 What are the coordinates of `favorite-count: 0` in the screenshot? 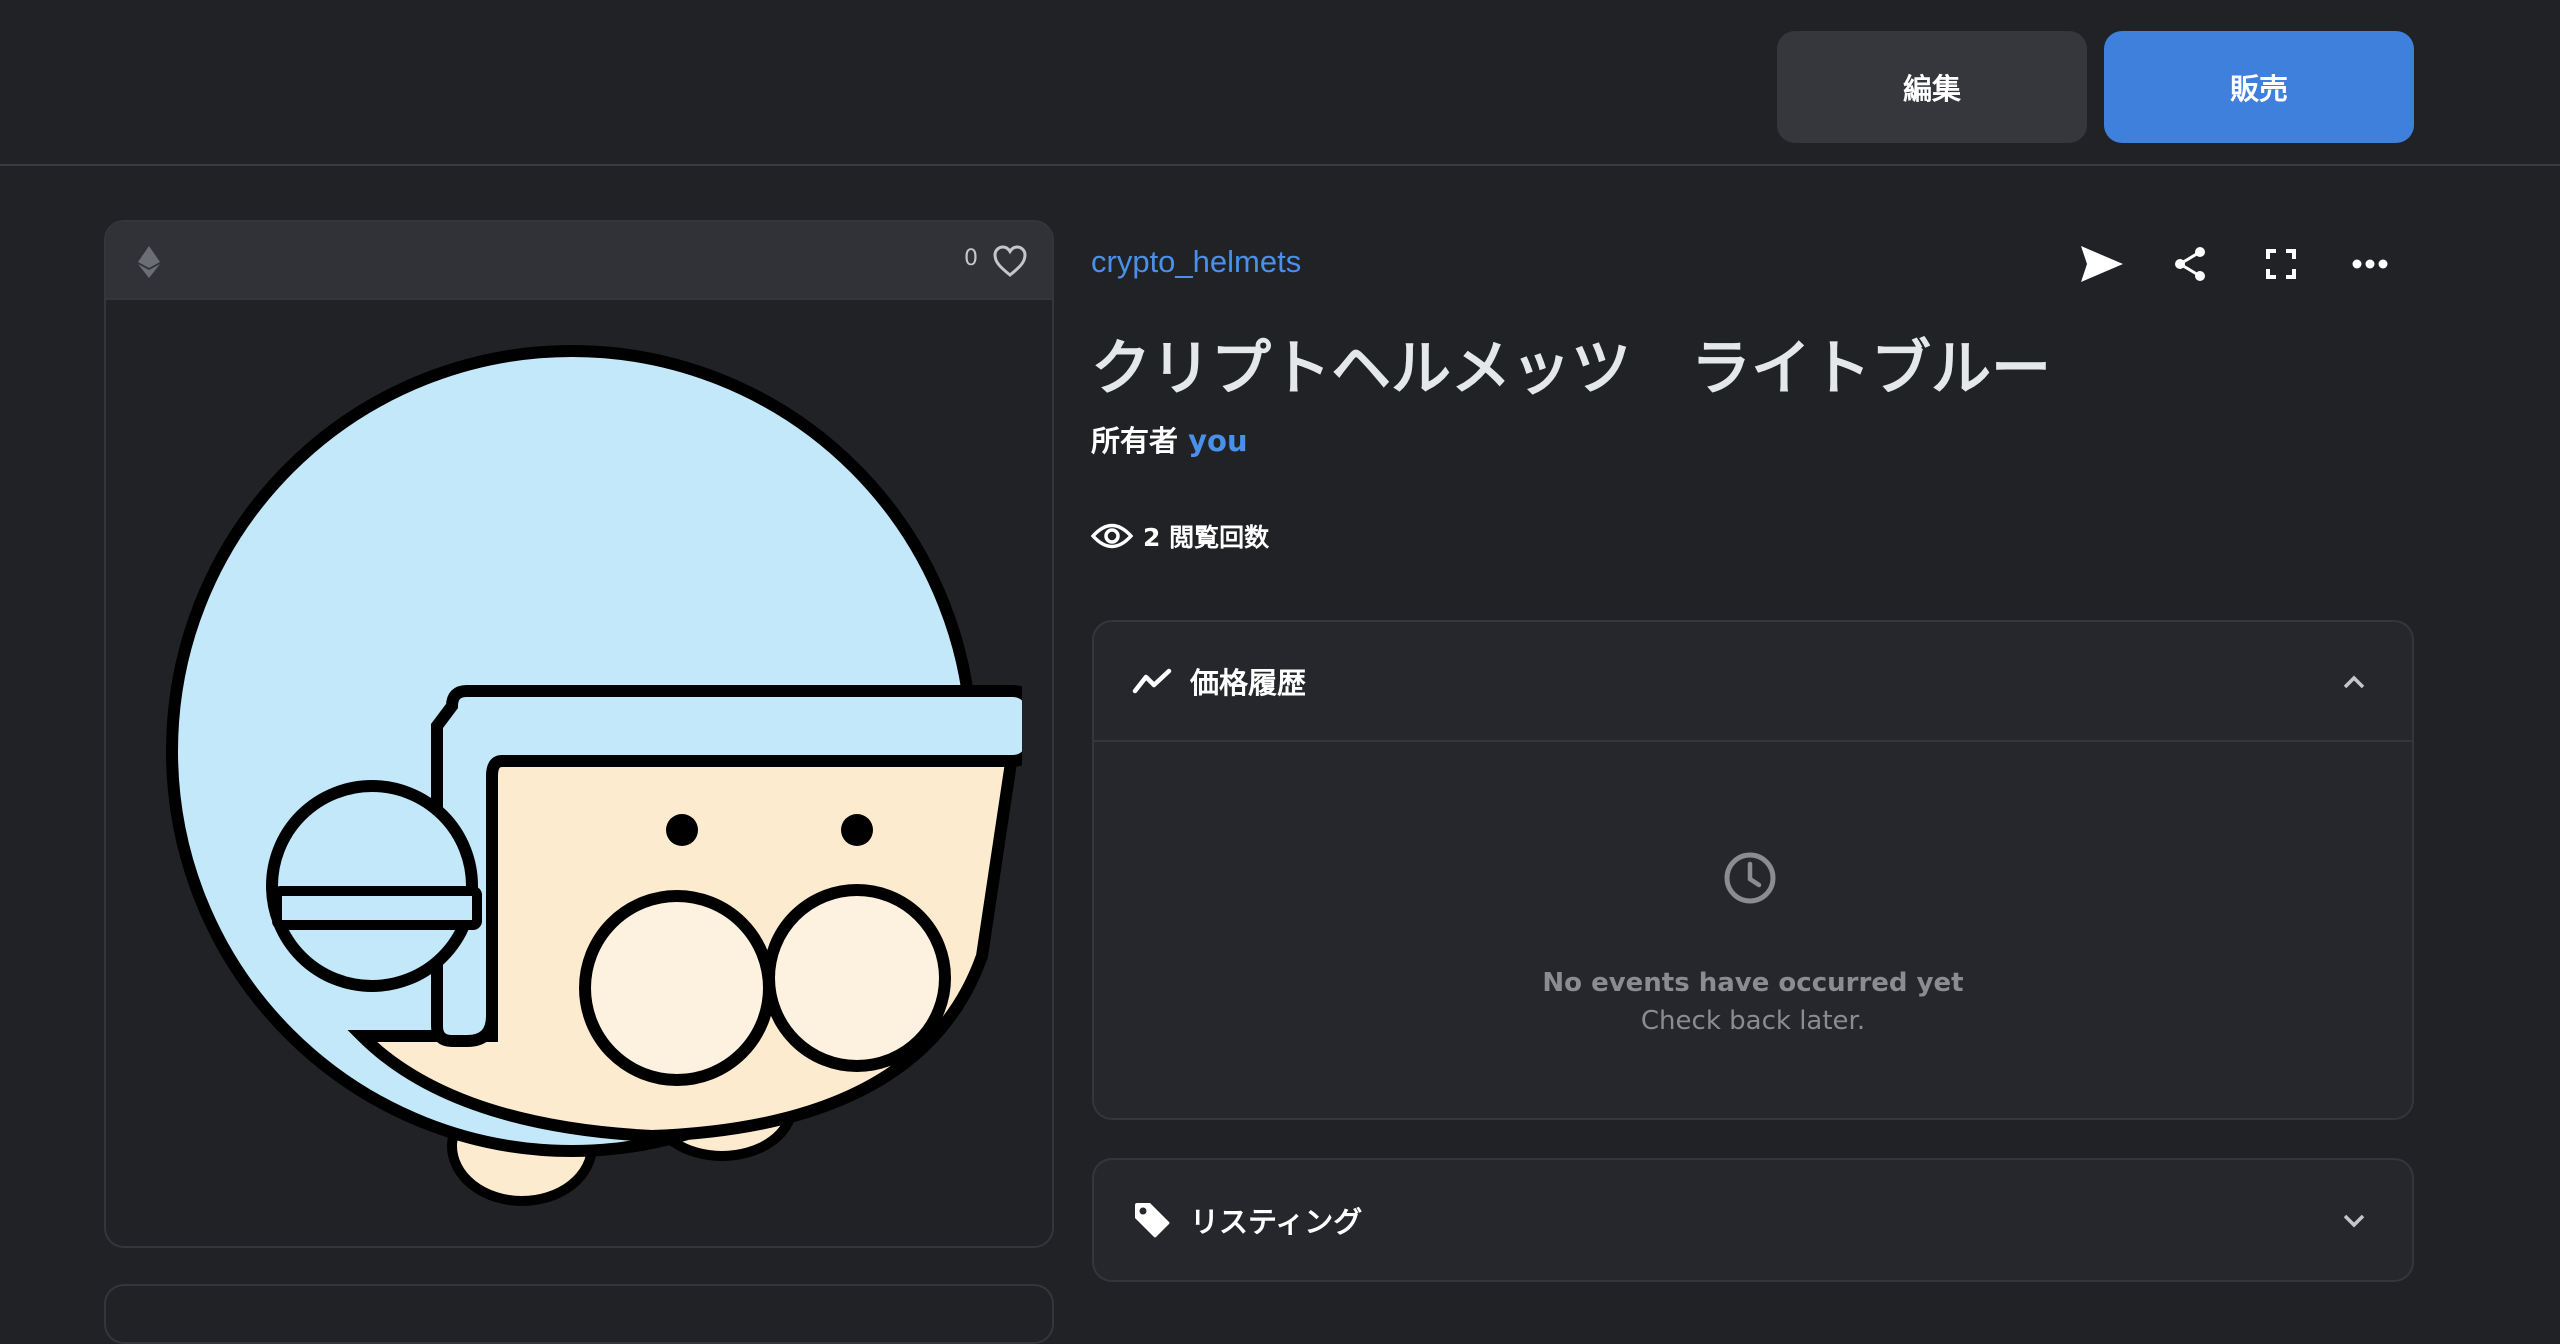 It's located at (971, 258).